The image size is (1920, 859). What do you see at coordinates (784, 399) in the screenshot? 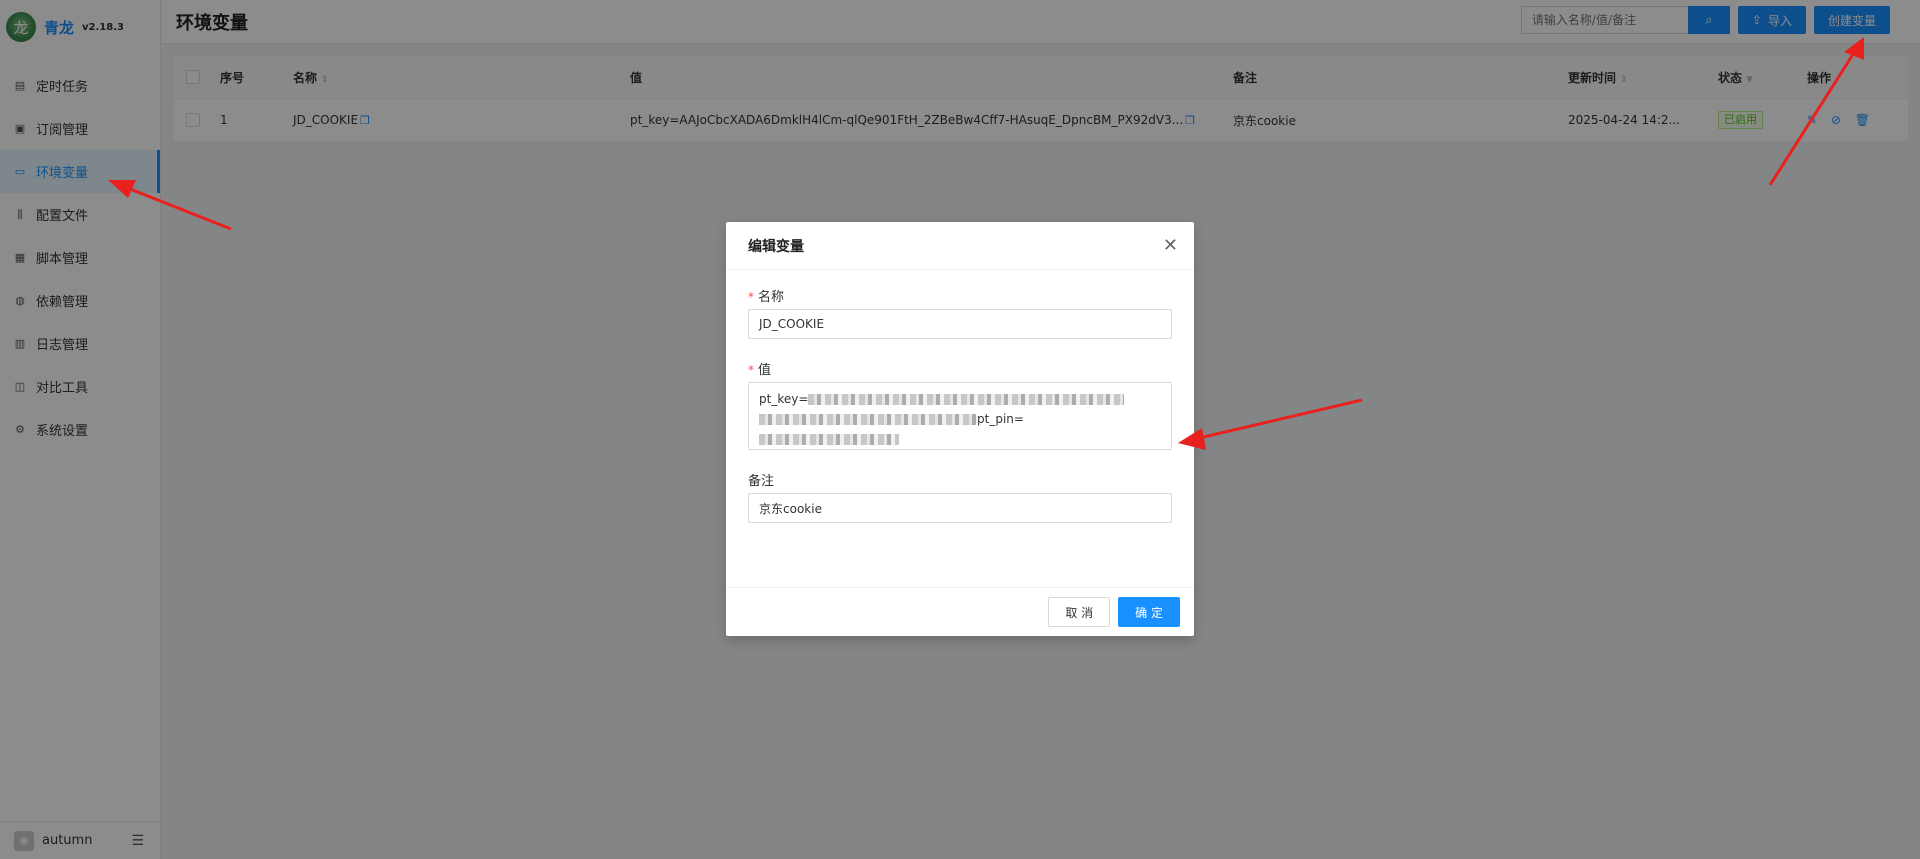
I see `value-pt-key-prefix: pt_key=` at bounding box center [784, 399].